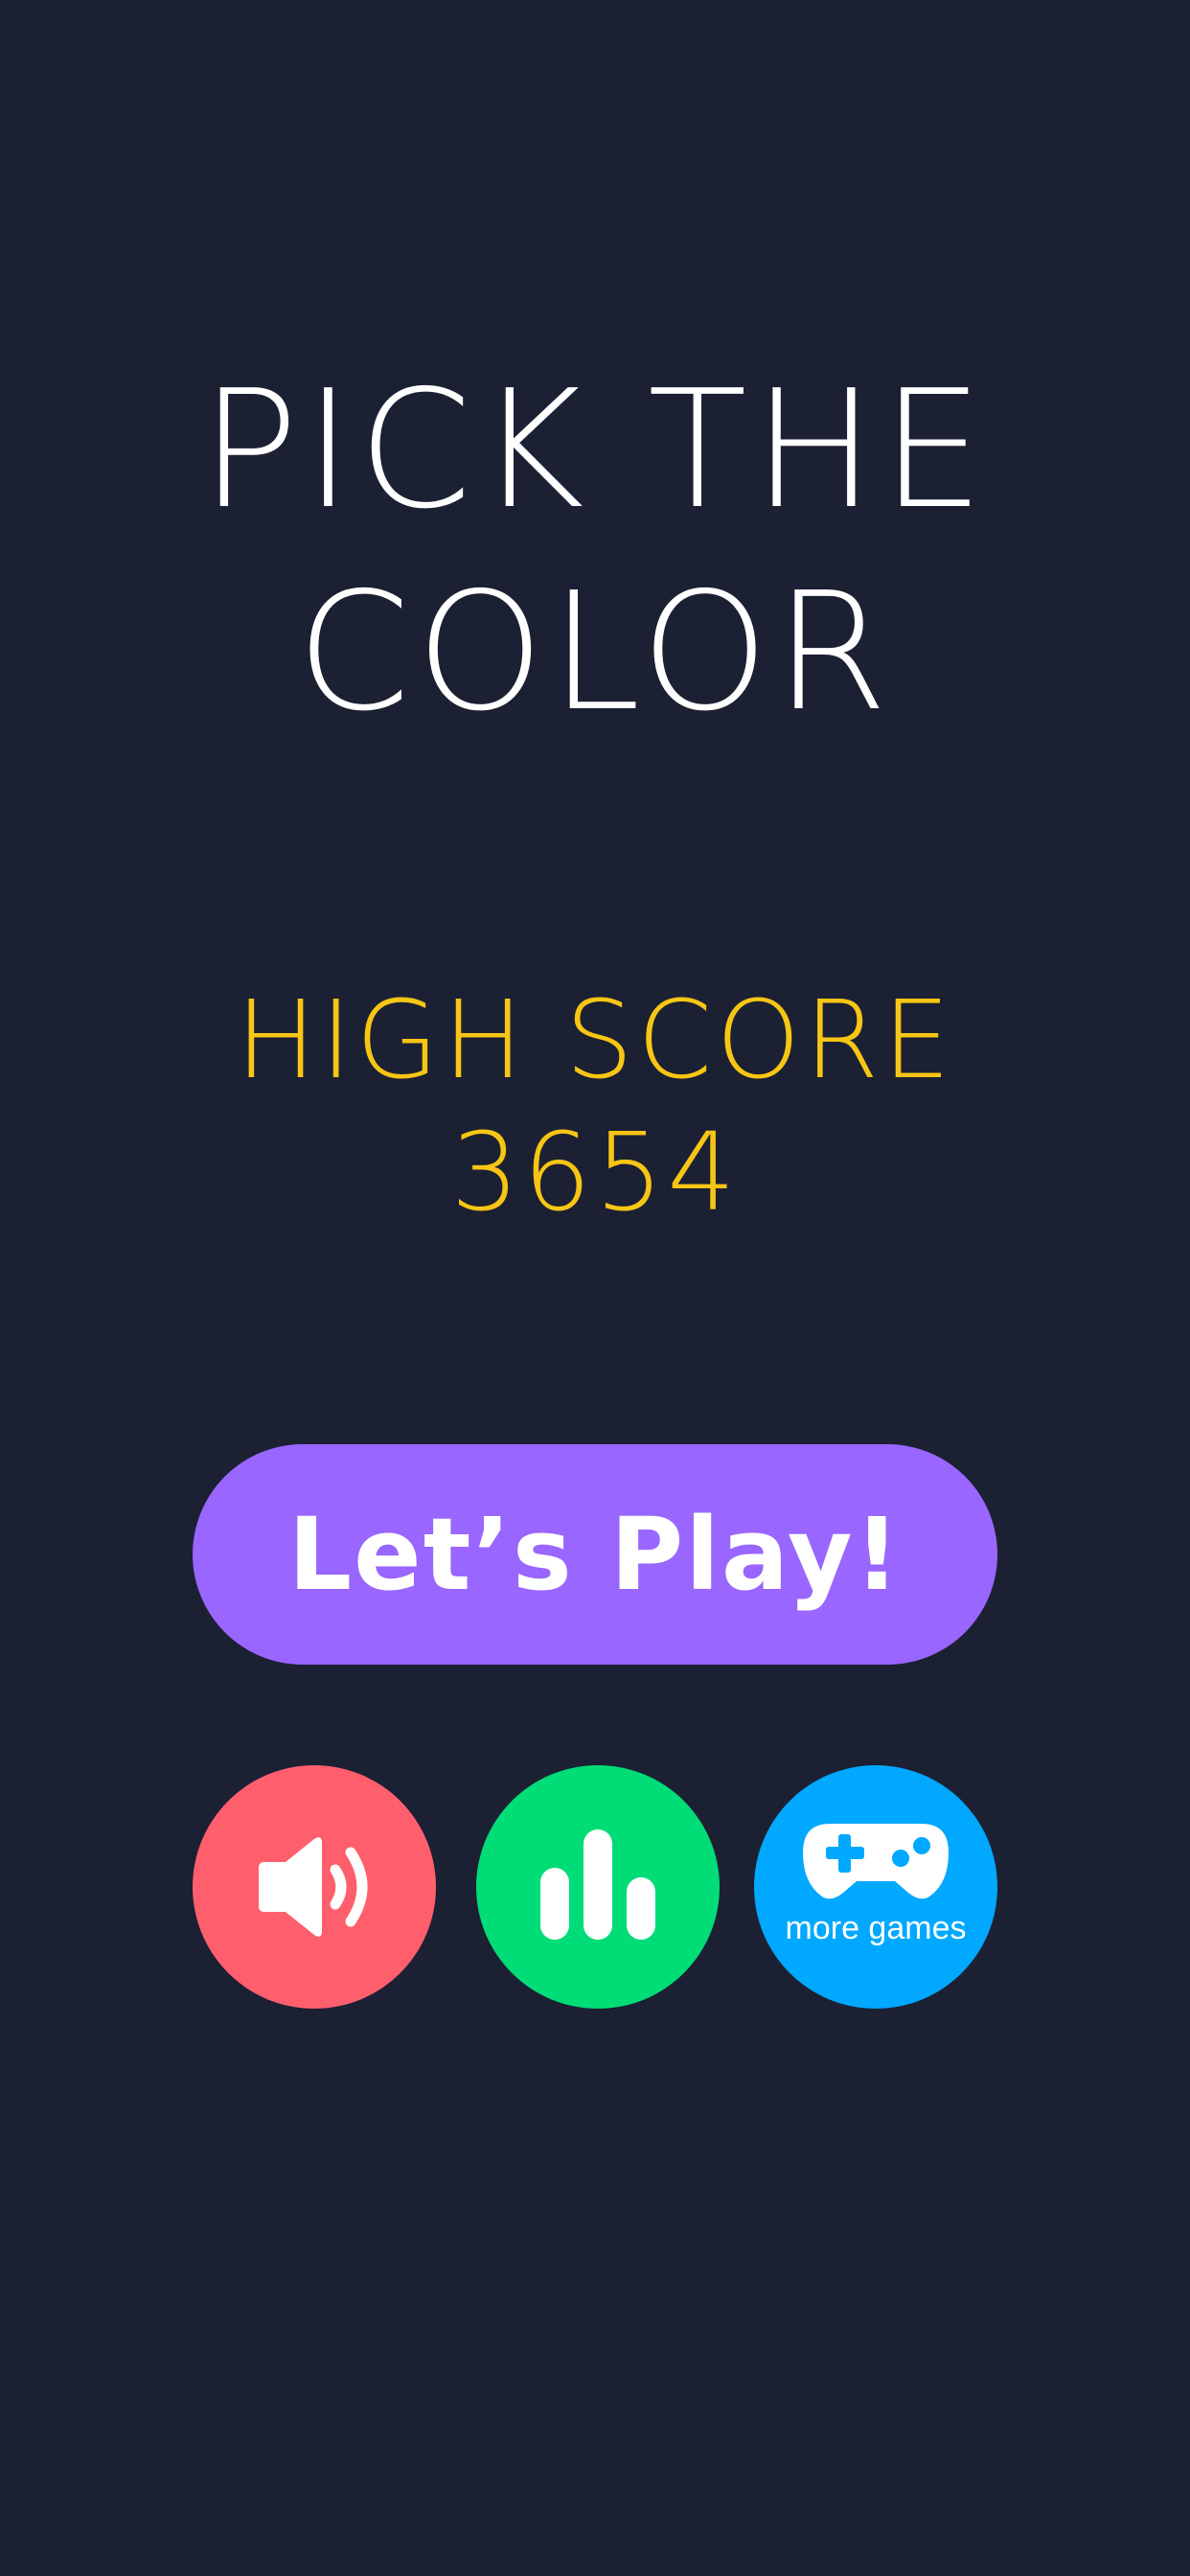  Describe the element at coordinates (595, 653) in the screenshot. I see `game-title-line-2: COLOR` at that location.